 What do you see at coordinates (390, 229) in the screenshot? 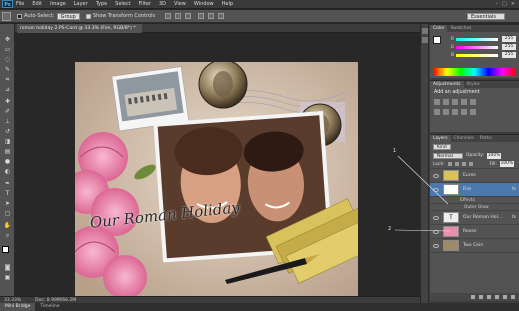
I see `callout-2: 2` at bounding box center [390, 229].